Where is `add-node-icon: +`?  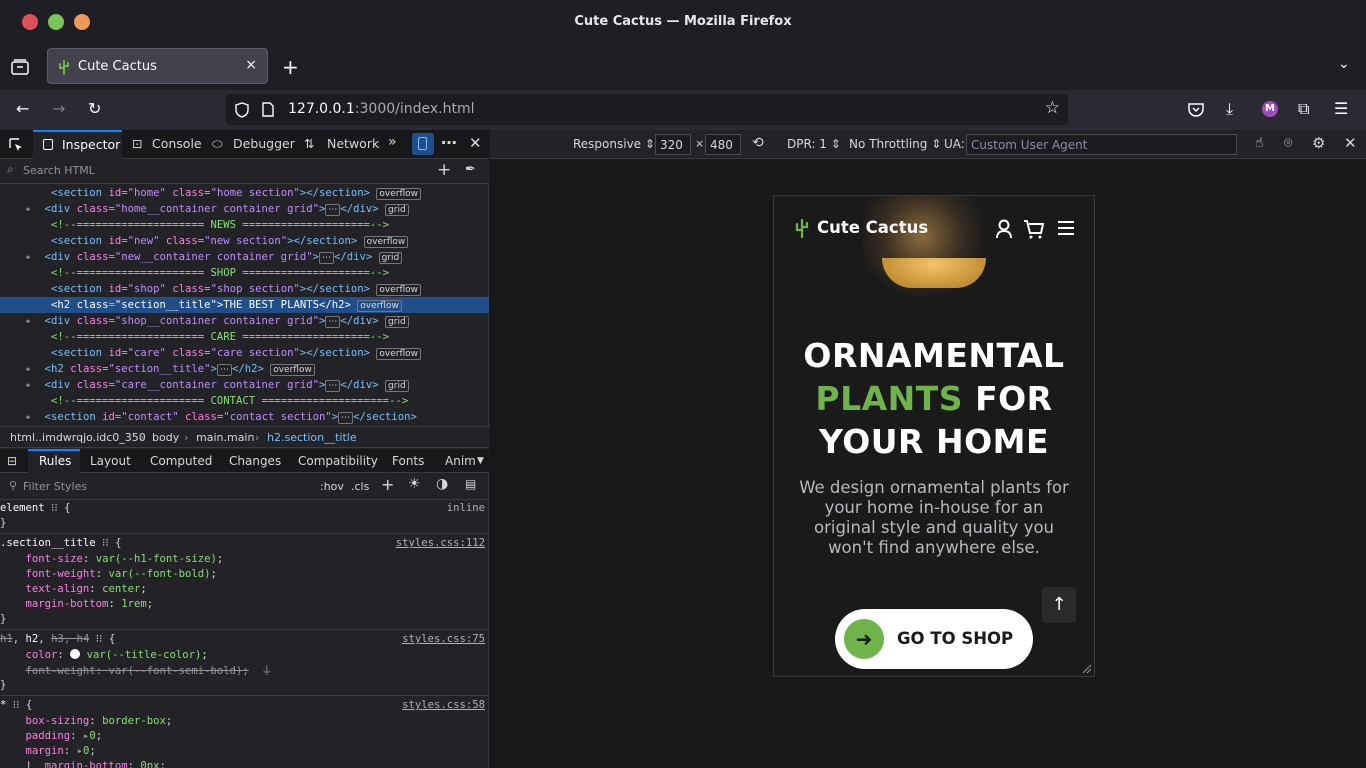
add-node-icon: + is located at coordinates (444, 170).